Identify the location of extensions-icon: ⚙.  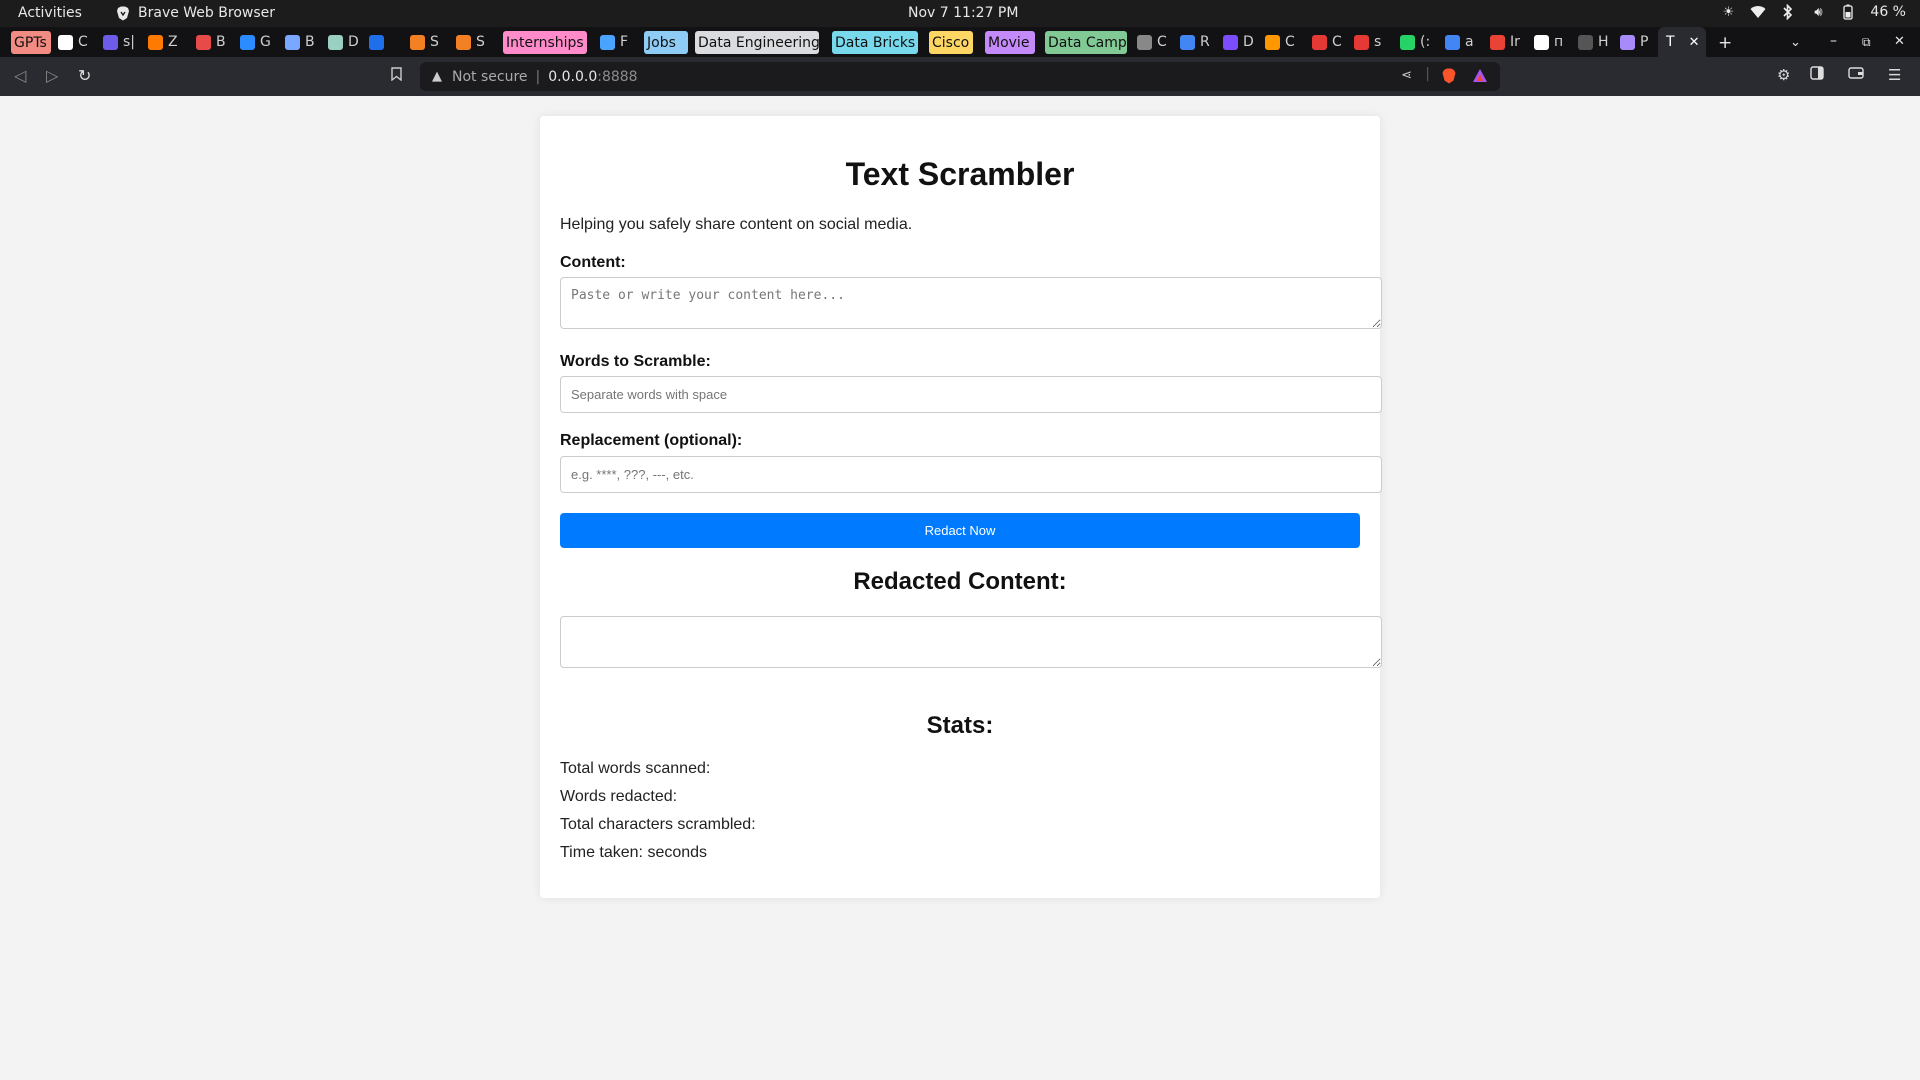
(1783, 75).